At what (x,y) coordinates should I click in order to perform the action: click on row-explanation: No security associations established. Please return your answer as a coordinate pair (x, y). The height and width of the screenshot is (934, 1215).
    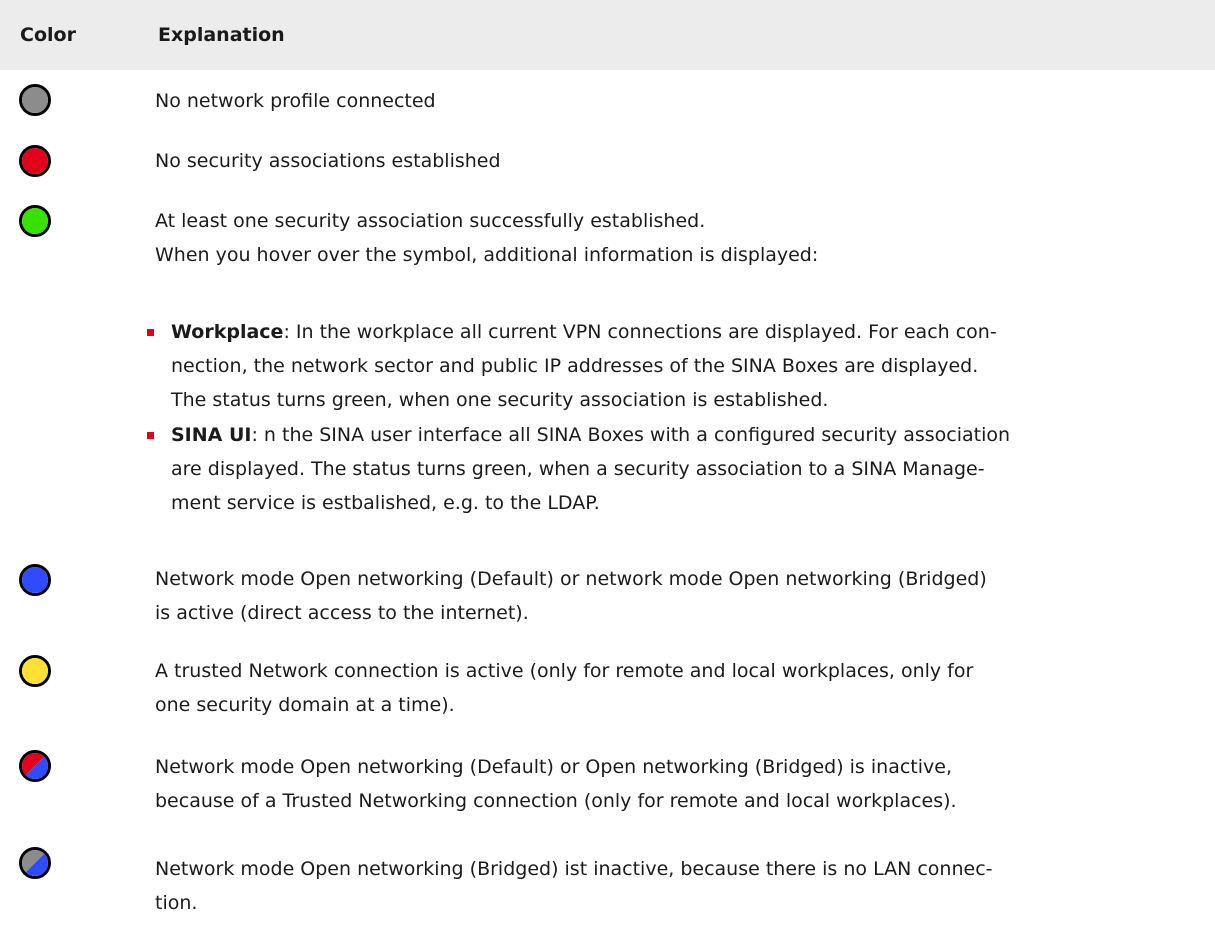
    Looking at the image, I should click on (675, 161).